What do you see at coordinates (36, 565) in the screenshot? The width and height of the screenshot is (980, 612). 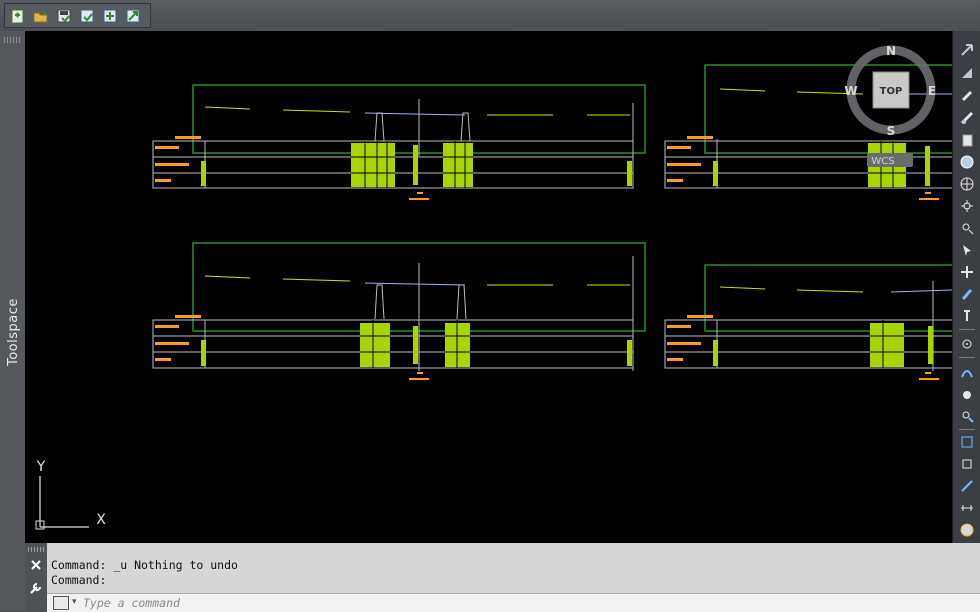 I see `close-icon` at bounding box center [36, 565].